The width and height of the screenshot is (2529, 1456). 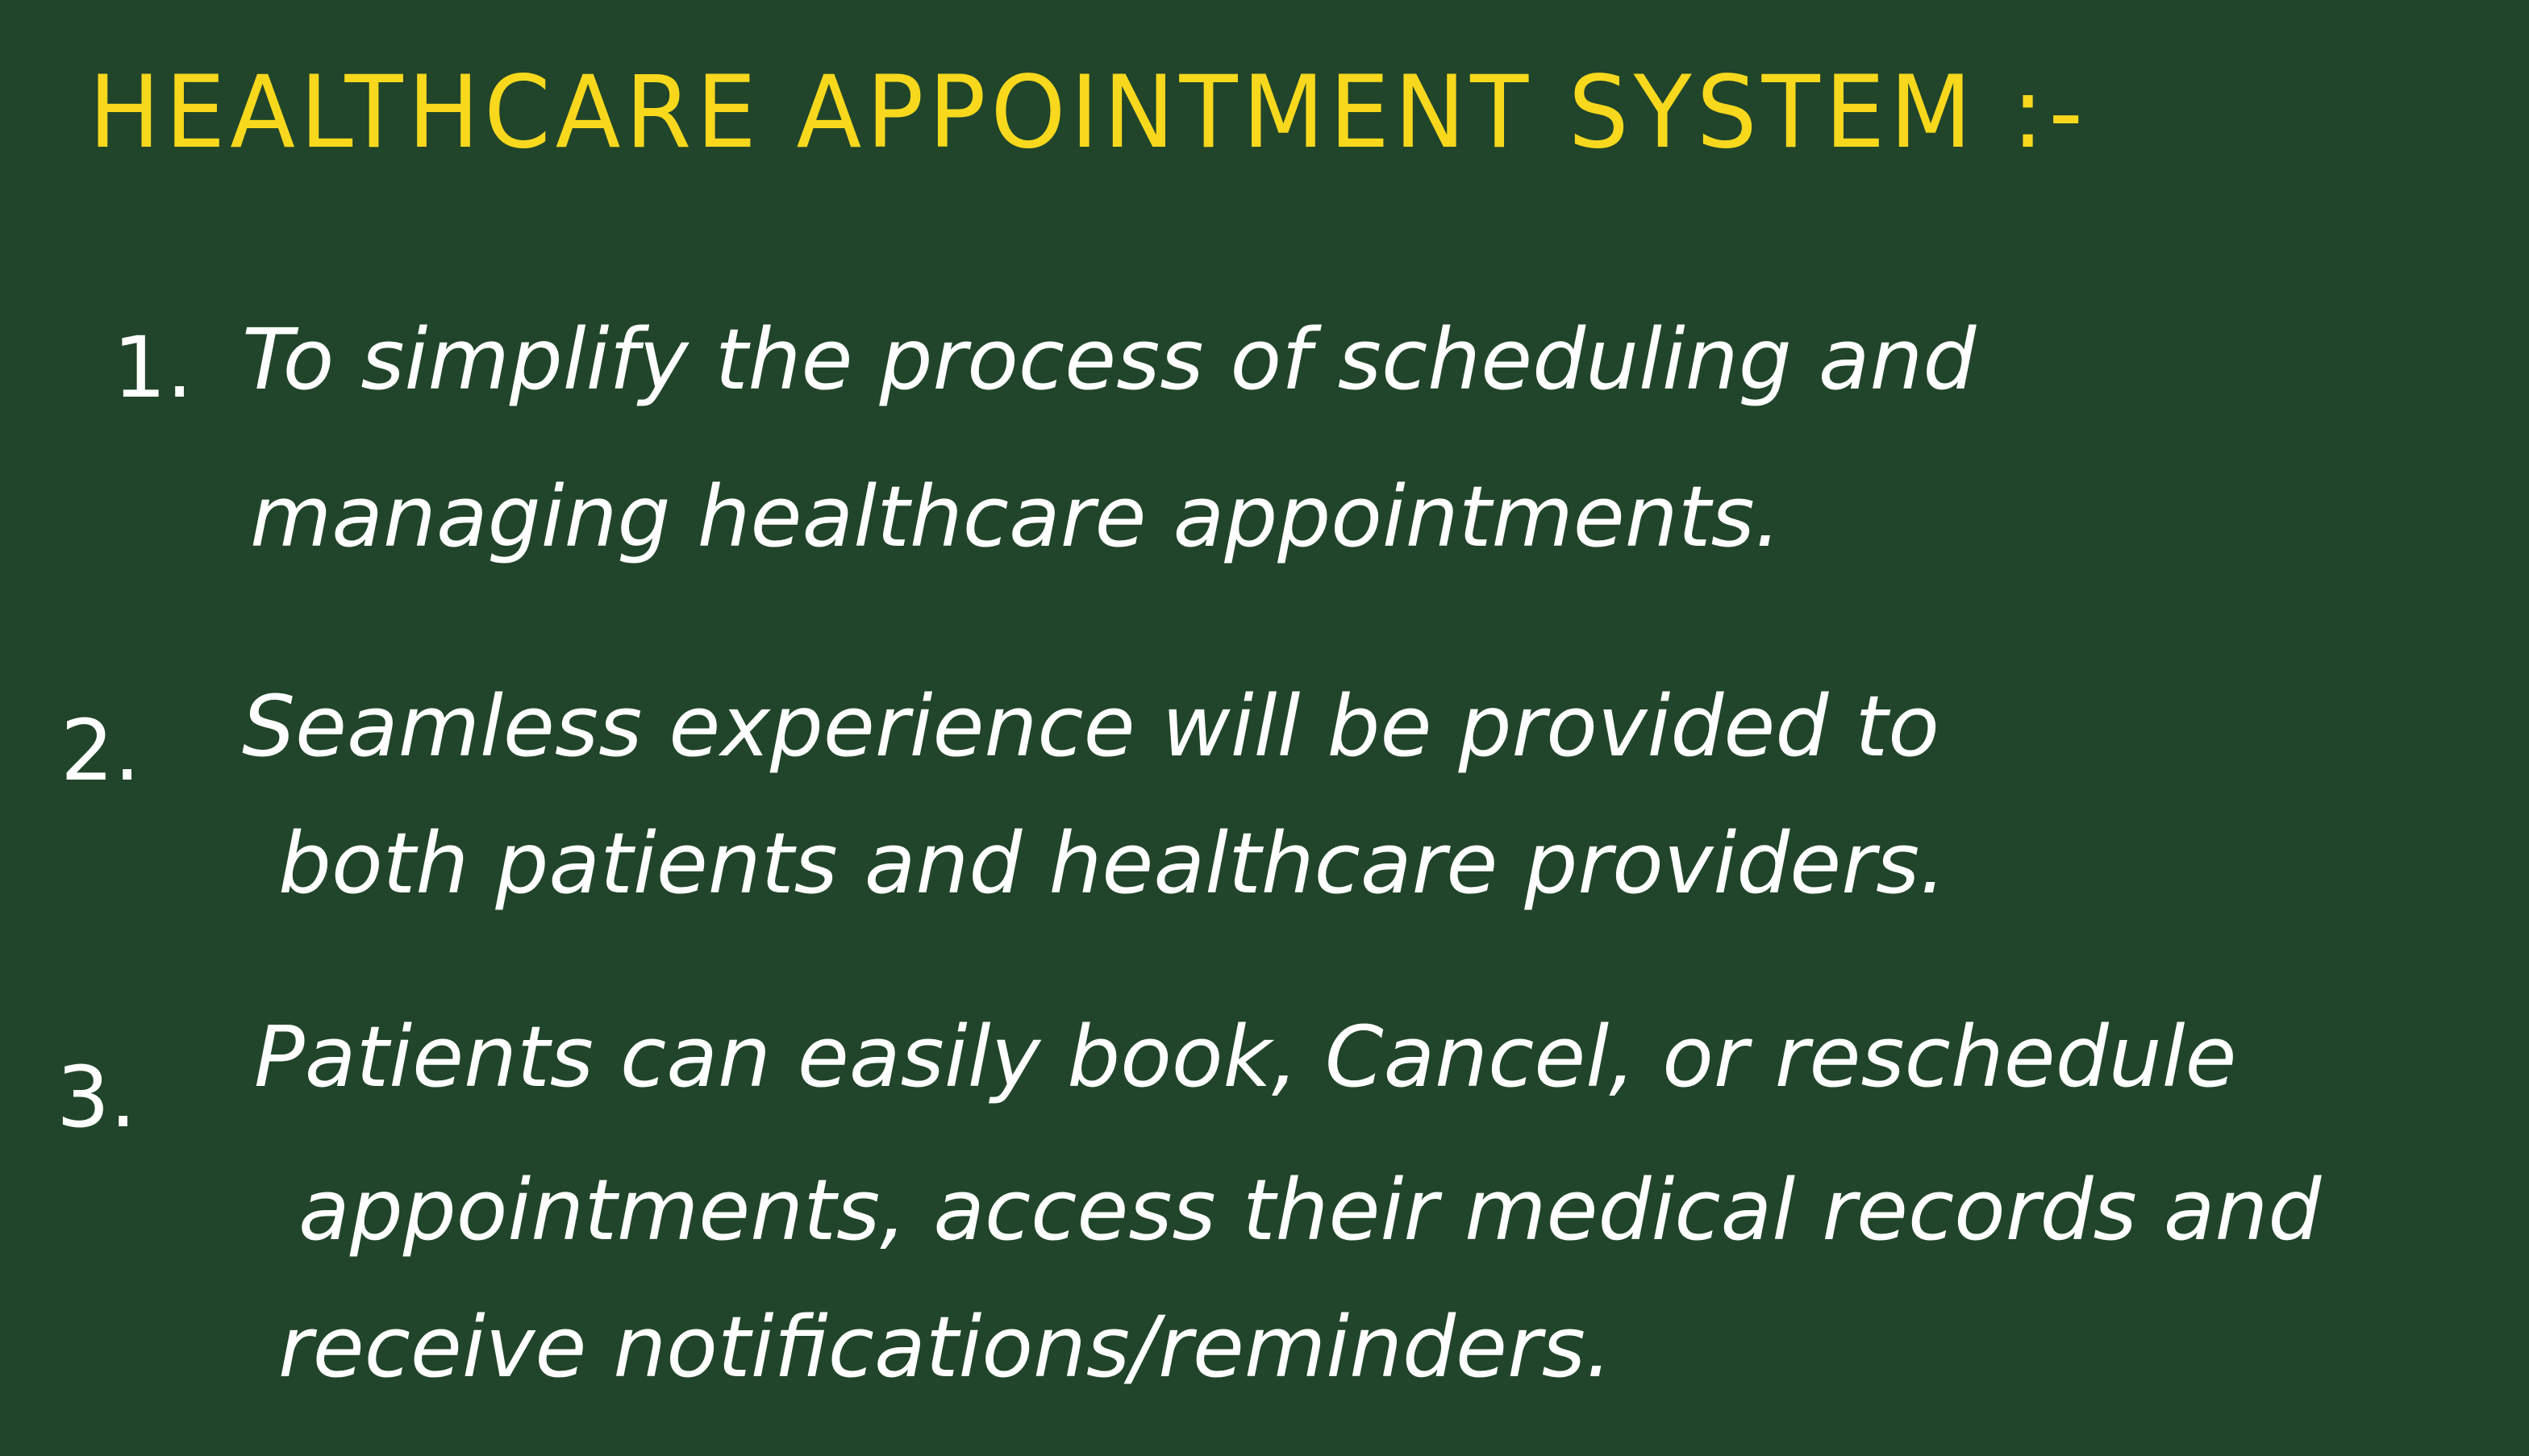 What do you see at coordinates (153, 367) in the screenshot?
I see `point-1-number: 1.` at bounding box center [153, 367].